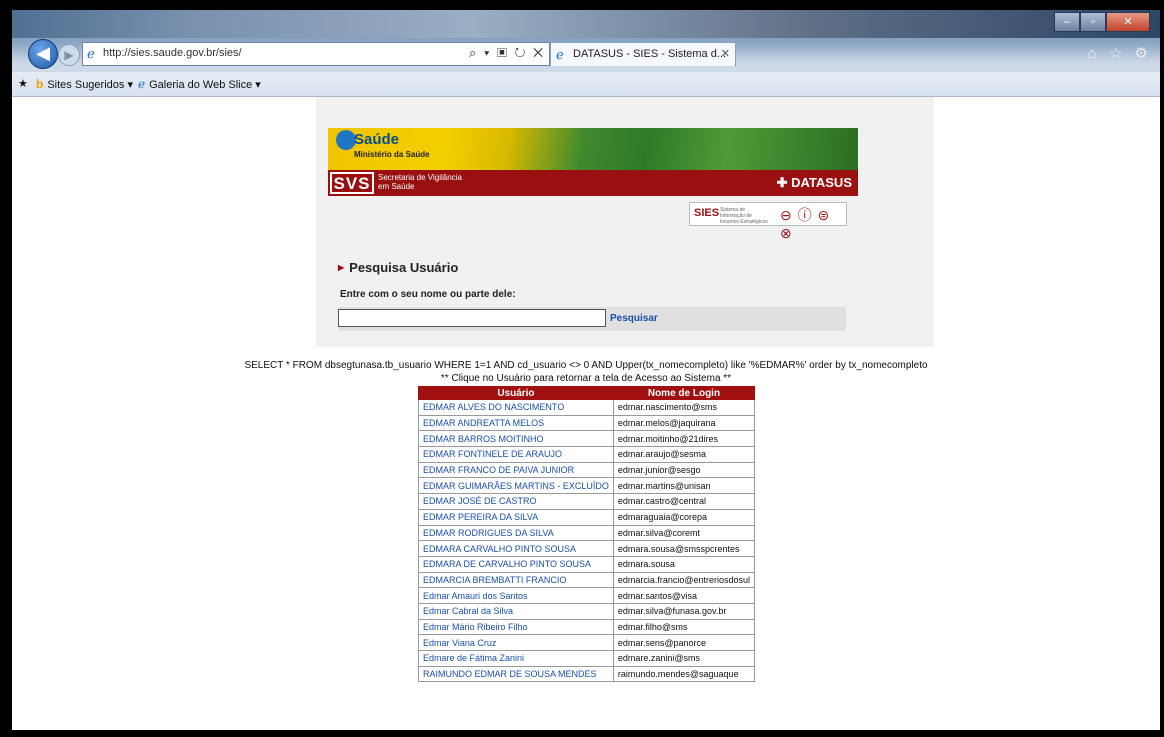 The image size is (1164, 737). I want to click on user-name-link: EDMAR JOSÉ DE CASTRO, so click(516, 501).